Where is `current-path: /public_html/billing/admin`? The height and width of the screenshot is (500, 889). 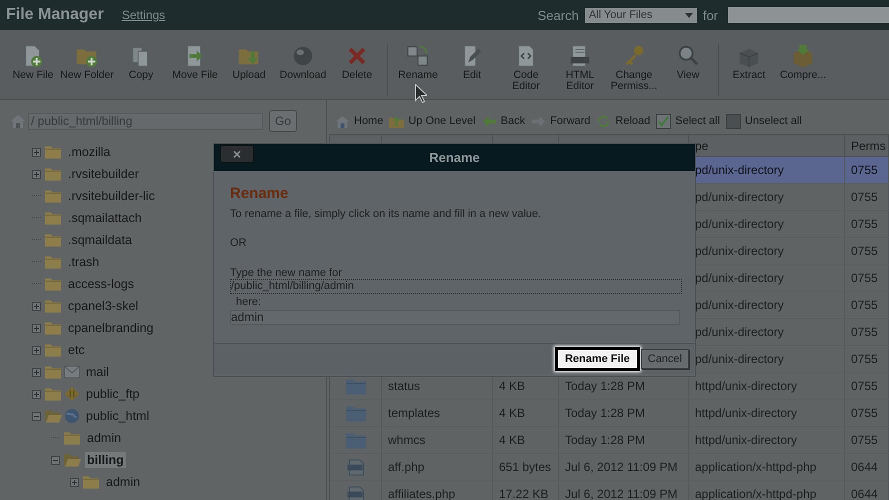
current-path: /public_html/billing/admin is located at coordinates (456, 286).